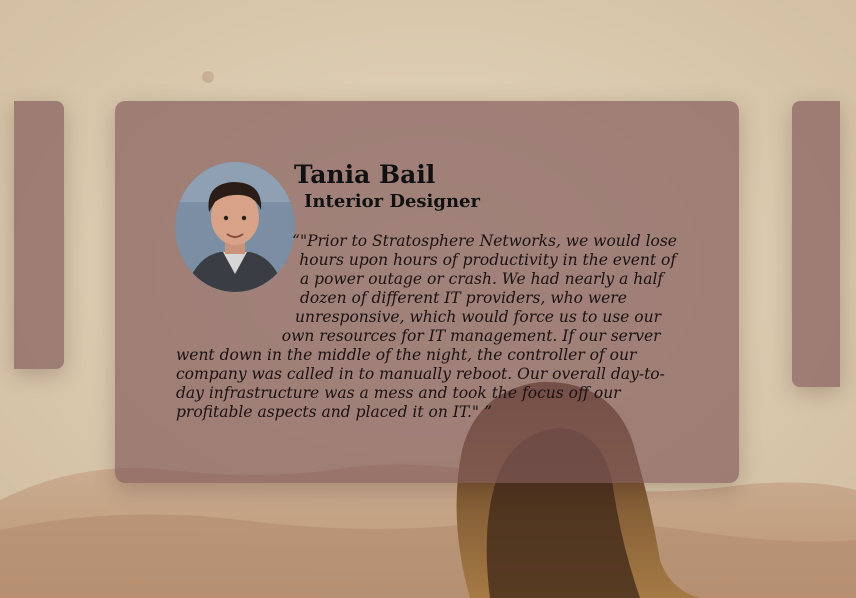 The height and width of the screenshot is (598, 856). Describe the element at coordinates (235, 295) in the screenshot. I see `quote-avatar-wrap-space` at that location.